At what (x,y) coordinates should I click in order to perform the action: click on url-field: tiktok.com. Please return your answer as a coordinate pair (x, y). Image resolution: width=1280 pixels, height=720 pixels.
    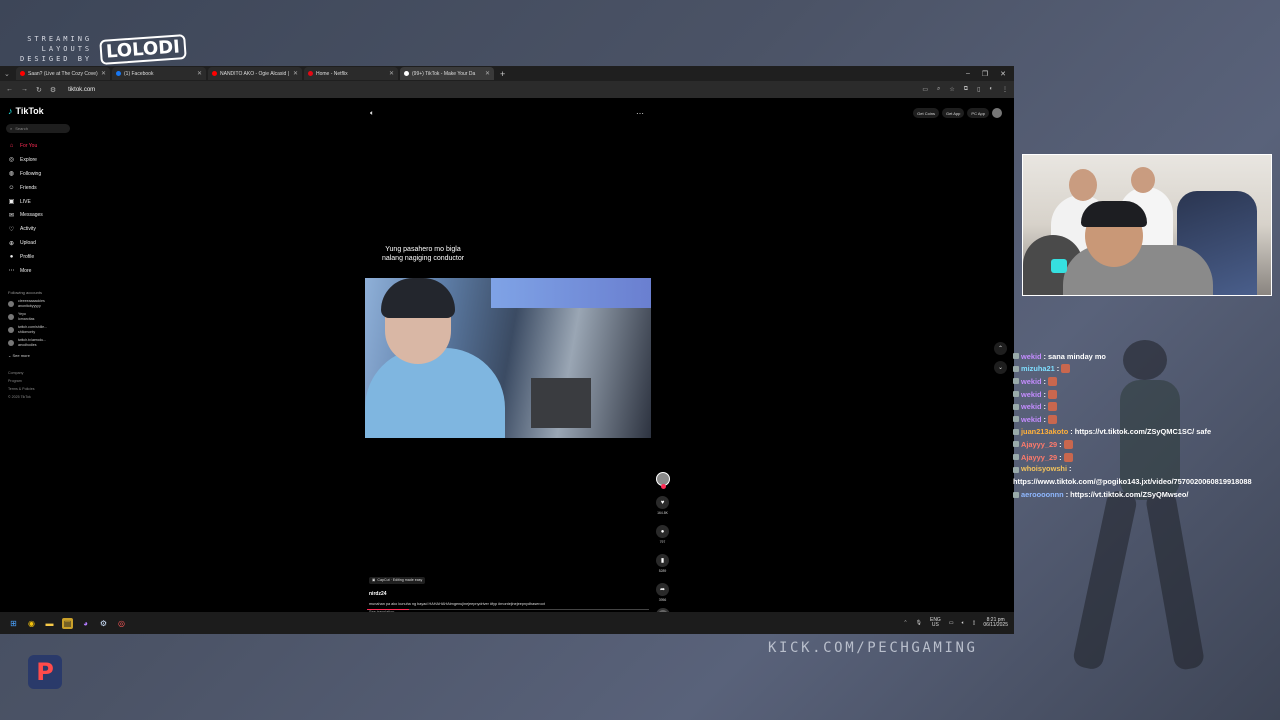
    Looking at the image, I should click on (81, 90).